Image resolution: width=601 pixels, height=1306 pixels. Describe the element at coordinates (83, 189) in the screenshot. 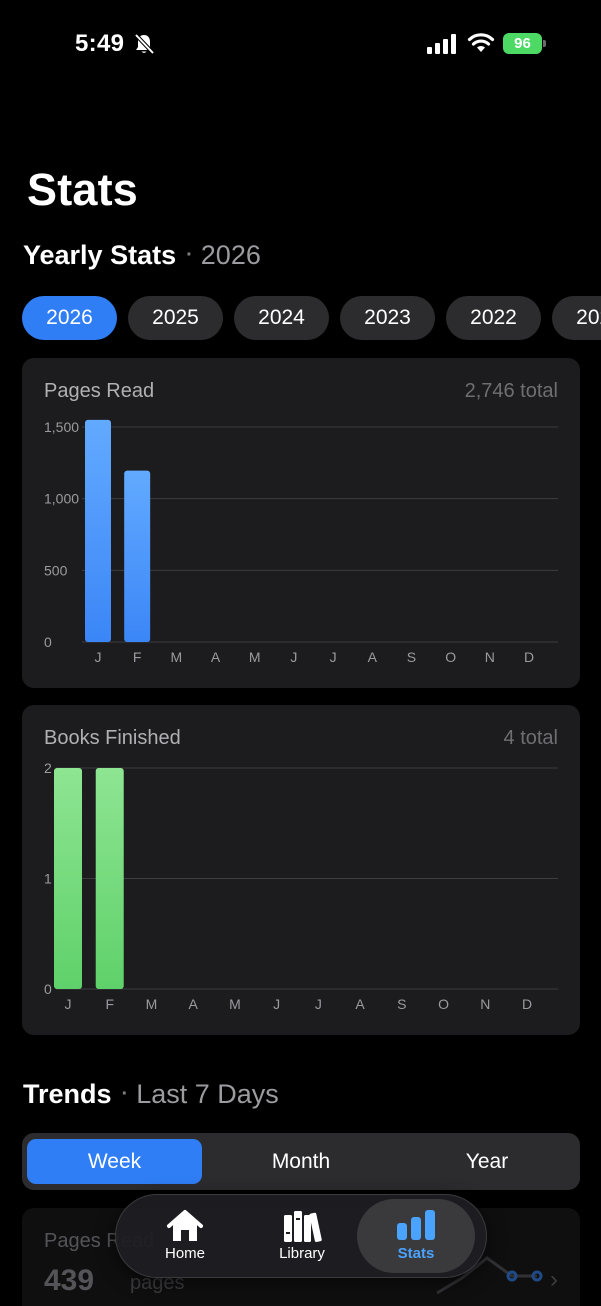

I see `page-title: Stats` at that location.